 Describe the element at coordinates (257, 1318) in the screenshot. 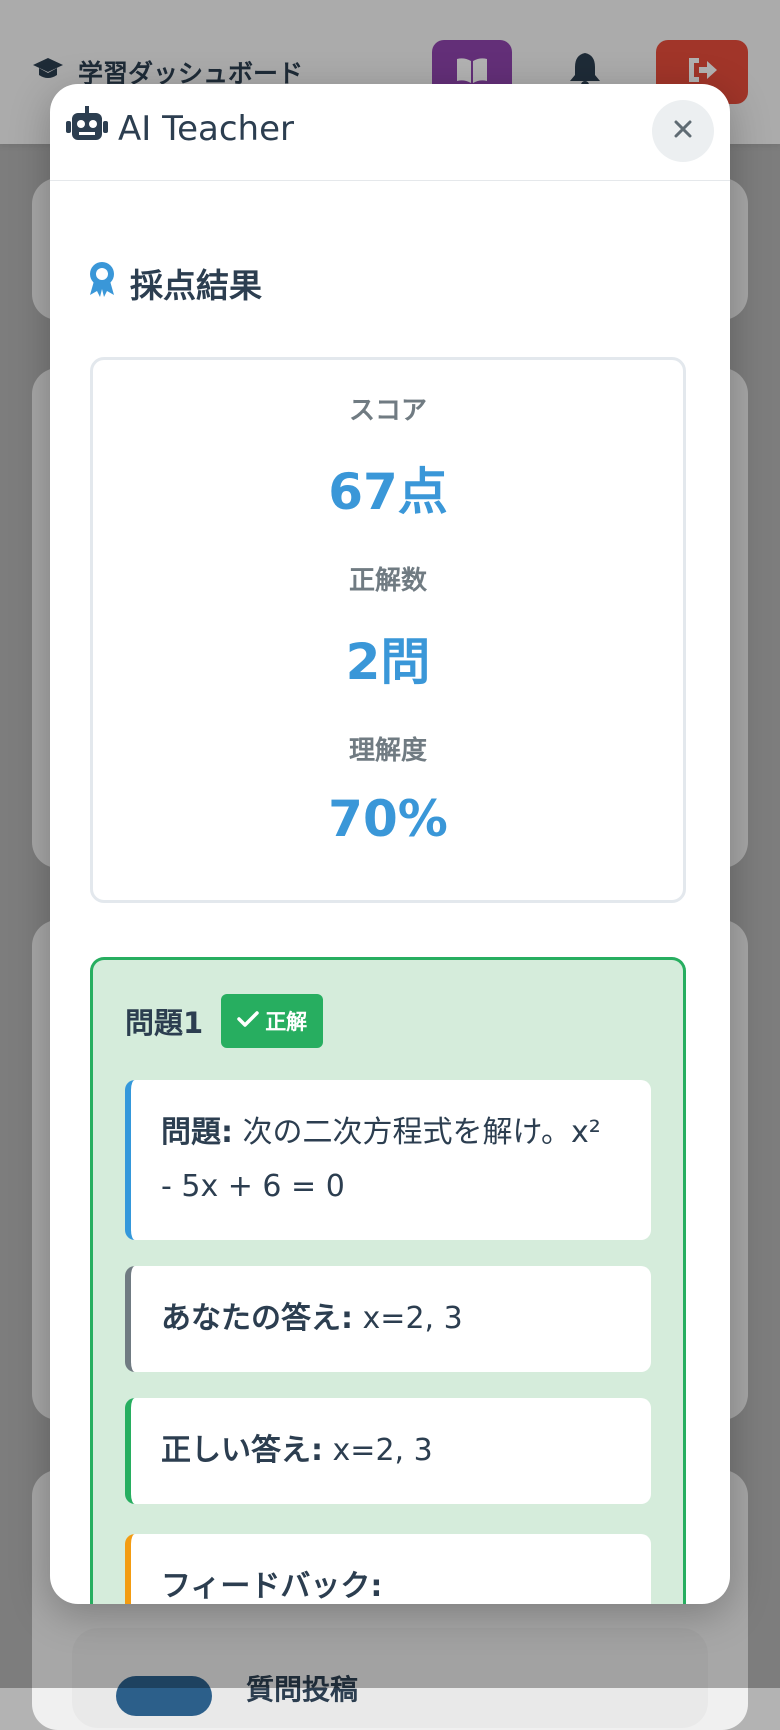

I see `your-answer-label: あなたの答え:` at that location.